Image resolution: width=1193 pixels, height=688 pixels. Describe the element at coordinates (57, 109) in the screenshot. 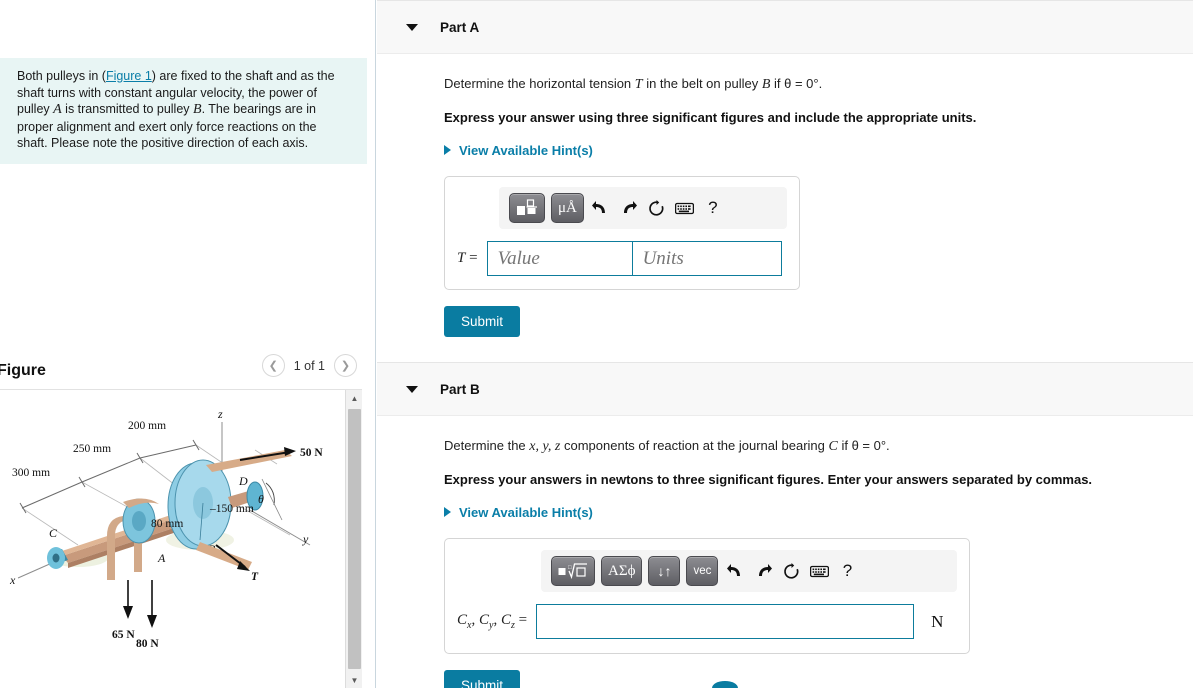

I see `variable-a: A` at that location.